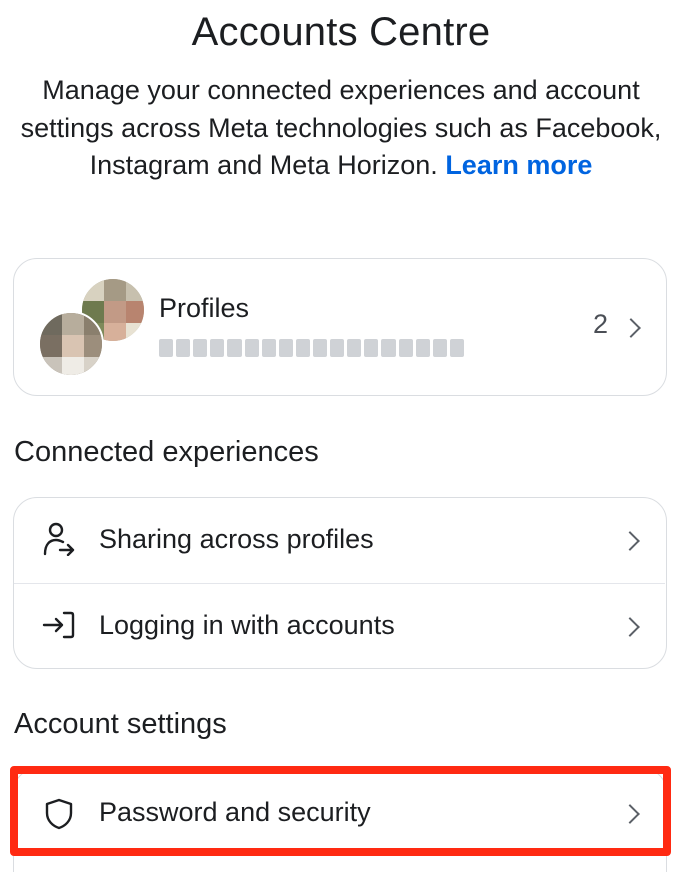 The image size is (682, 872). I want to click on profile-avatar-facebook, so click(71, 344).